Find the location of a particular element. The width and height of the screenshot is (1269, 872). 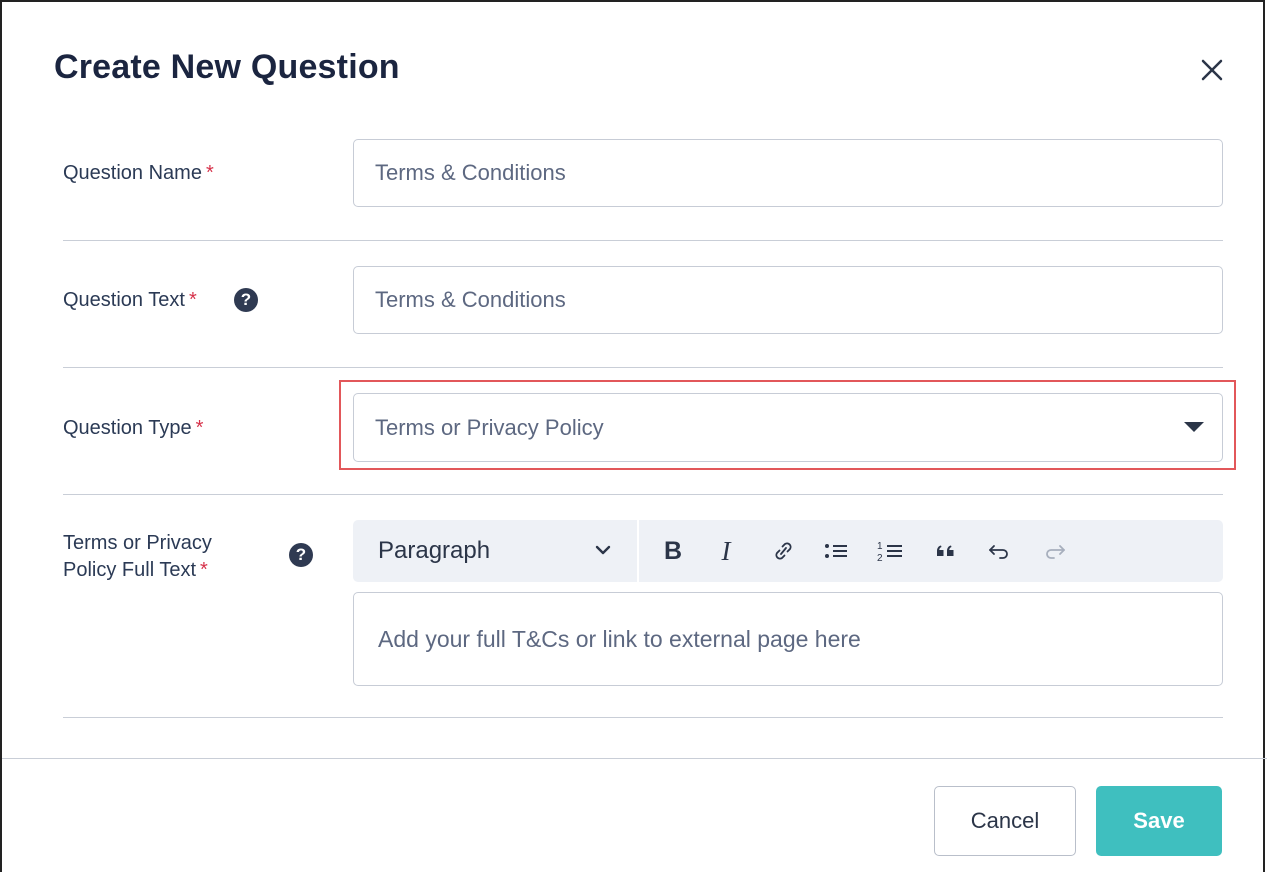

question-type-label: Question Type * is located at coordinates (133, 428).